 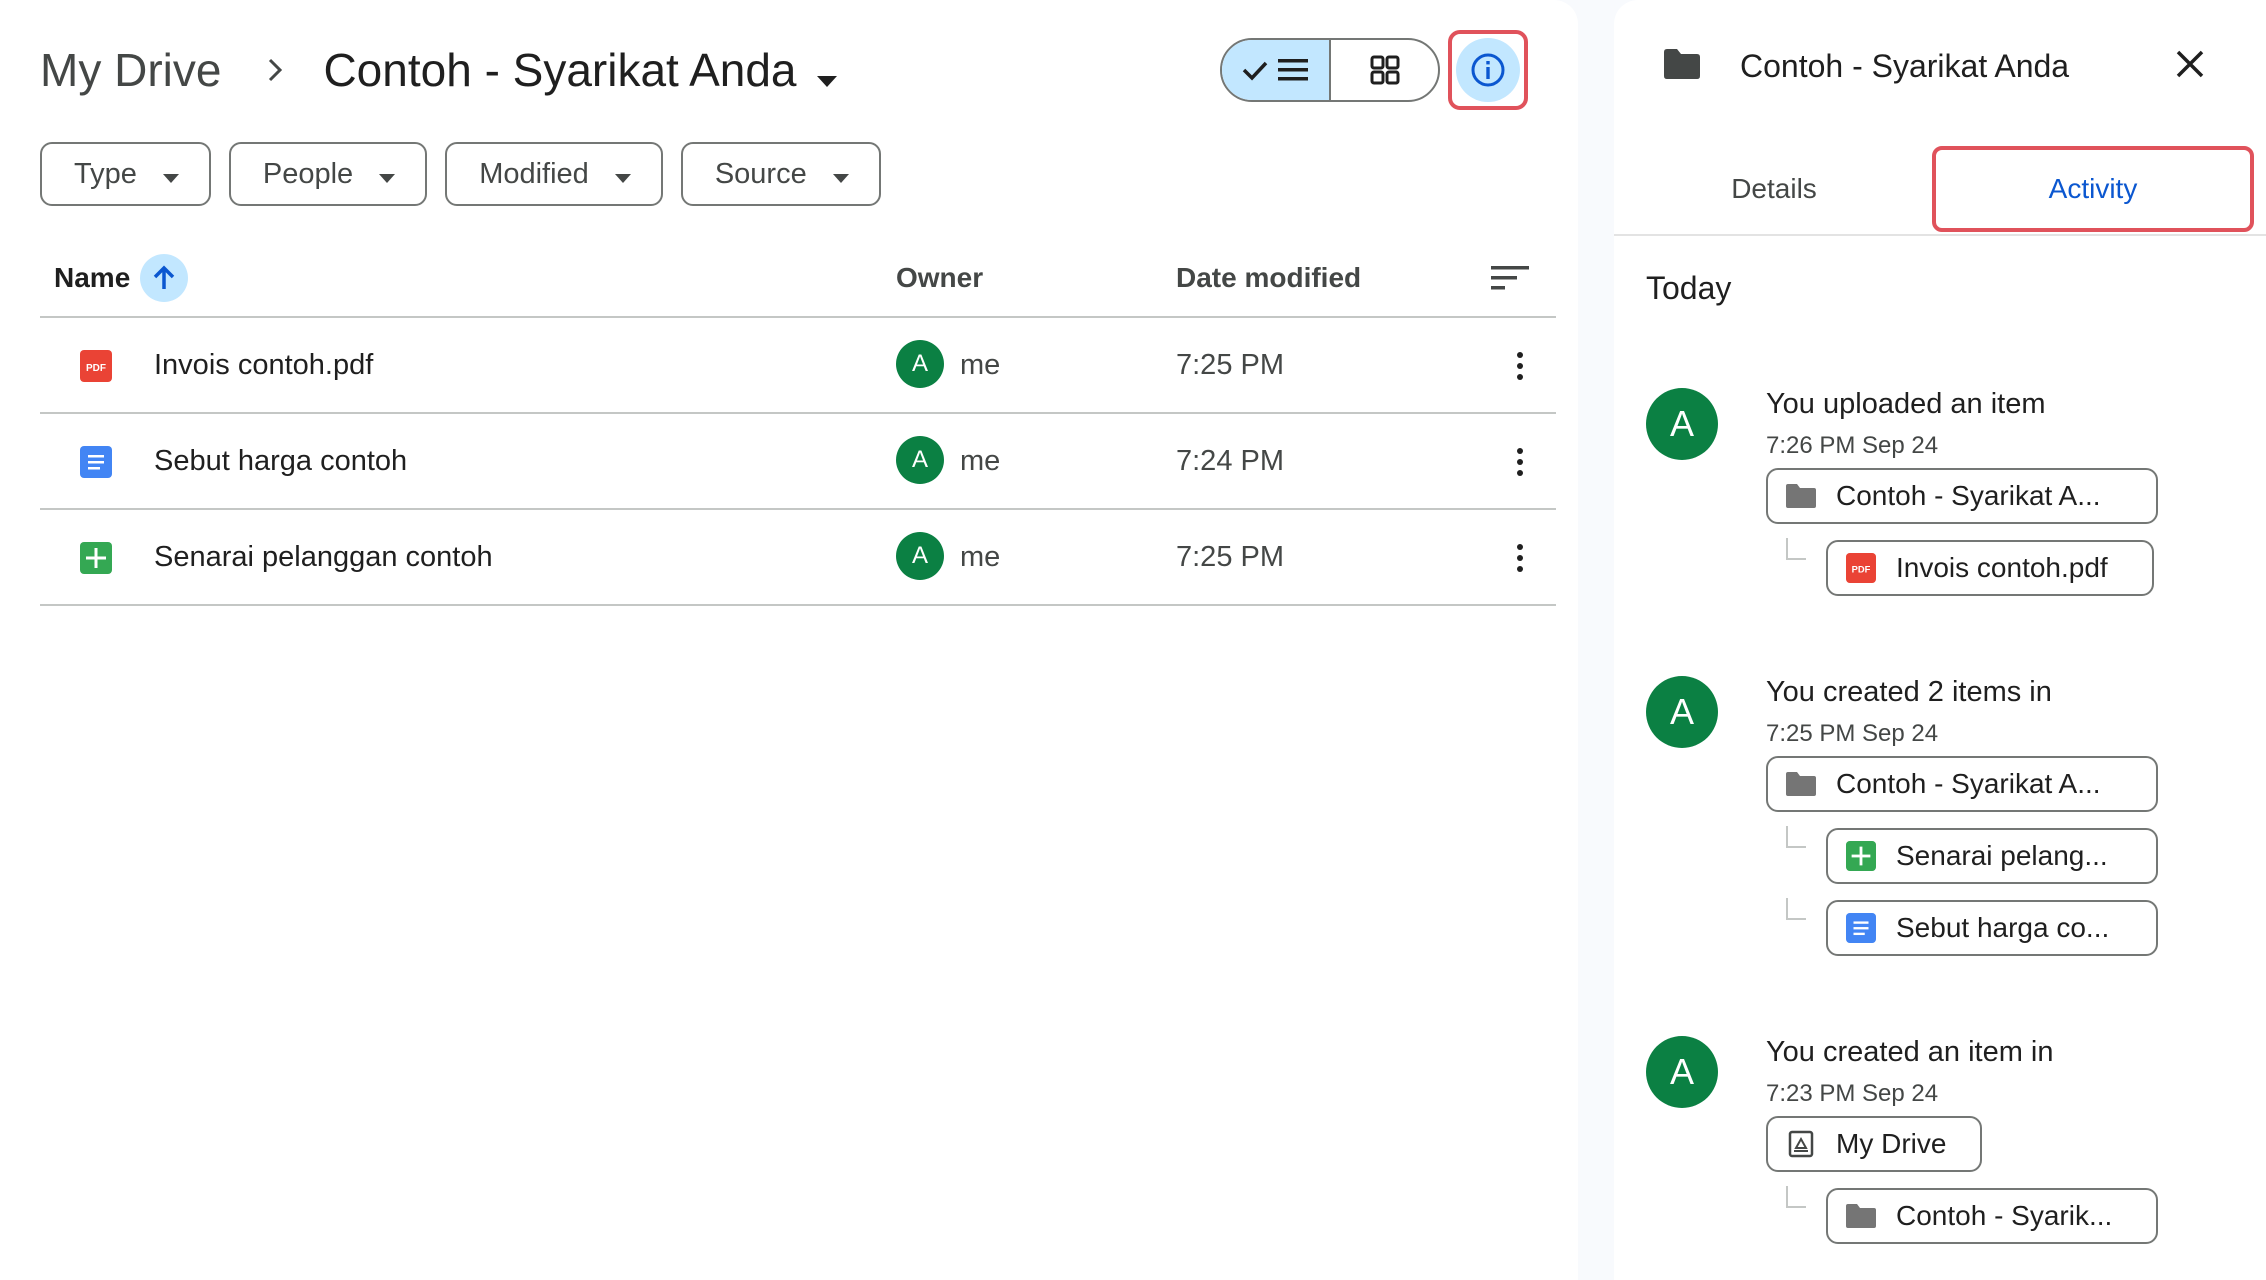 I want to click on filter-modified-chip: Modified, so click(x=554, y=174).